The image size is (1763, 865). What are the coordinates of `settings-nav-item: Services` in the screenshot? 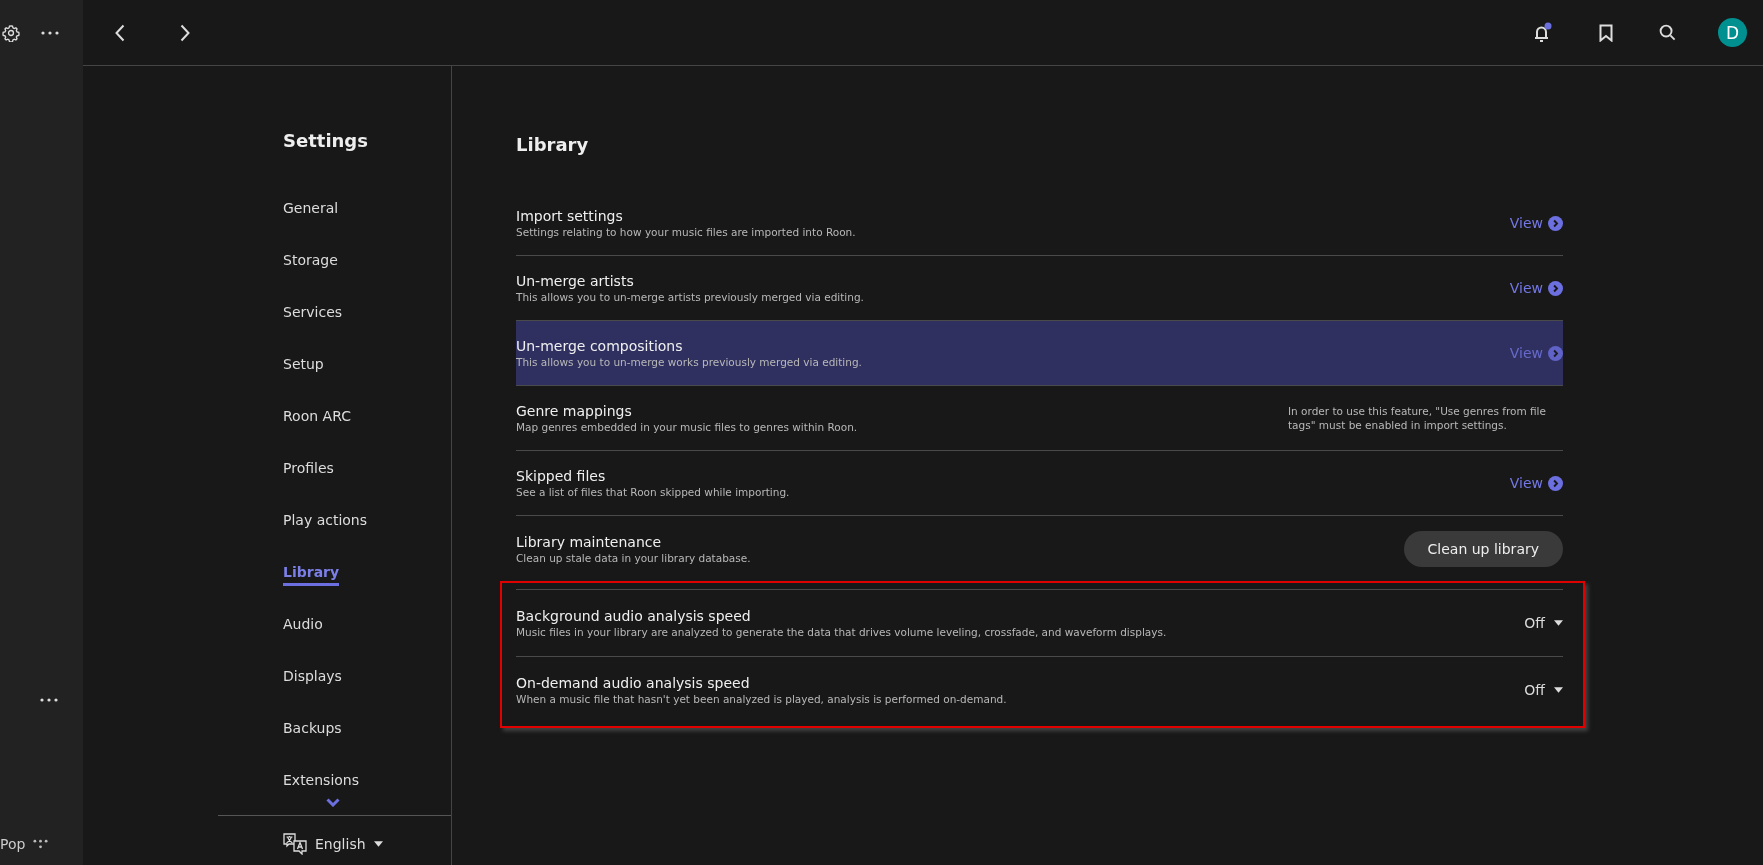 It's located at (313, 314).